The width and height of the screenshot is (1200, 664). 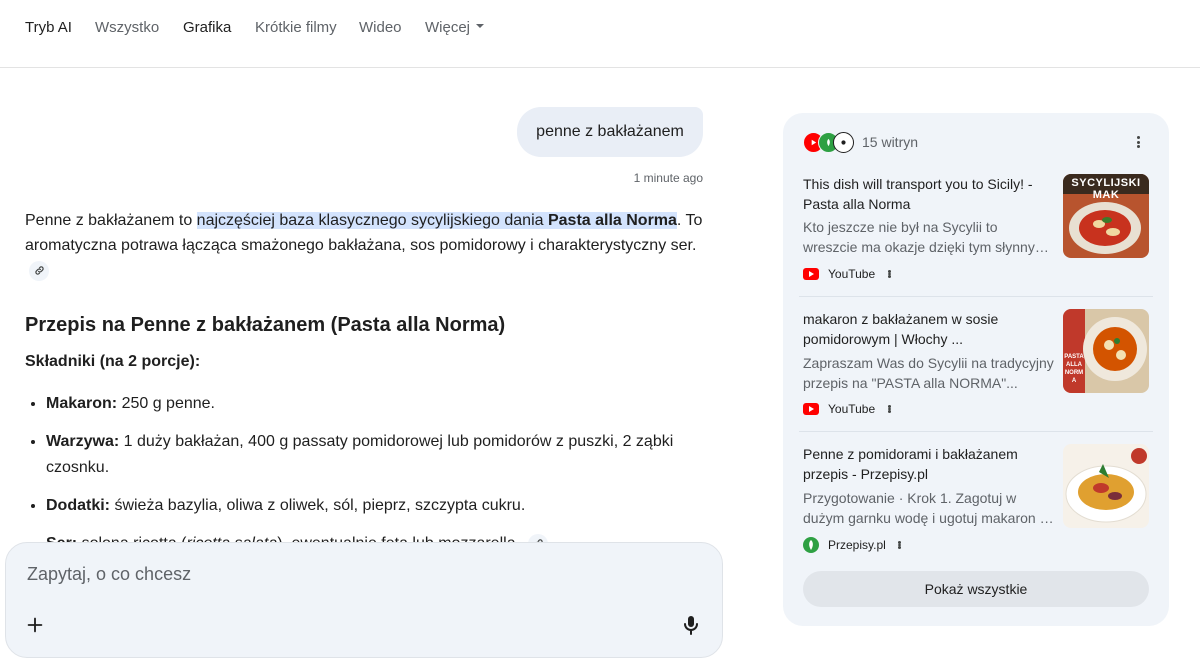 What do you see at coordinates (480, 26) in the screenshot?
I see `caret-down-icon` at bounding box center [480, 26].